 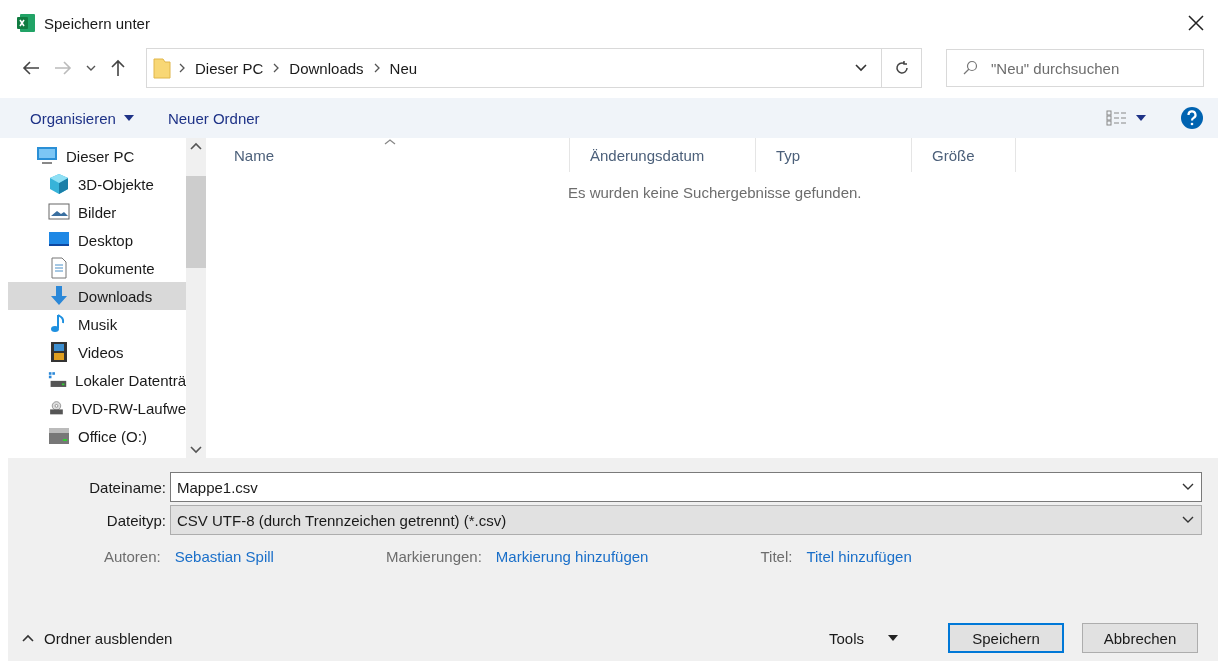 I want to click on sidebar-item: Videos, so click(x=97, y=352).